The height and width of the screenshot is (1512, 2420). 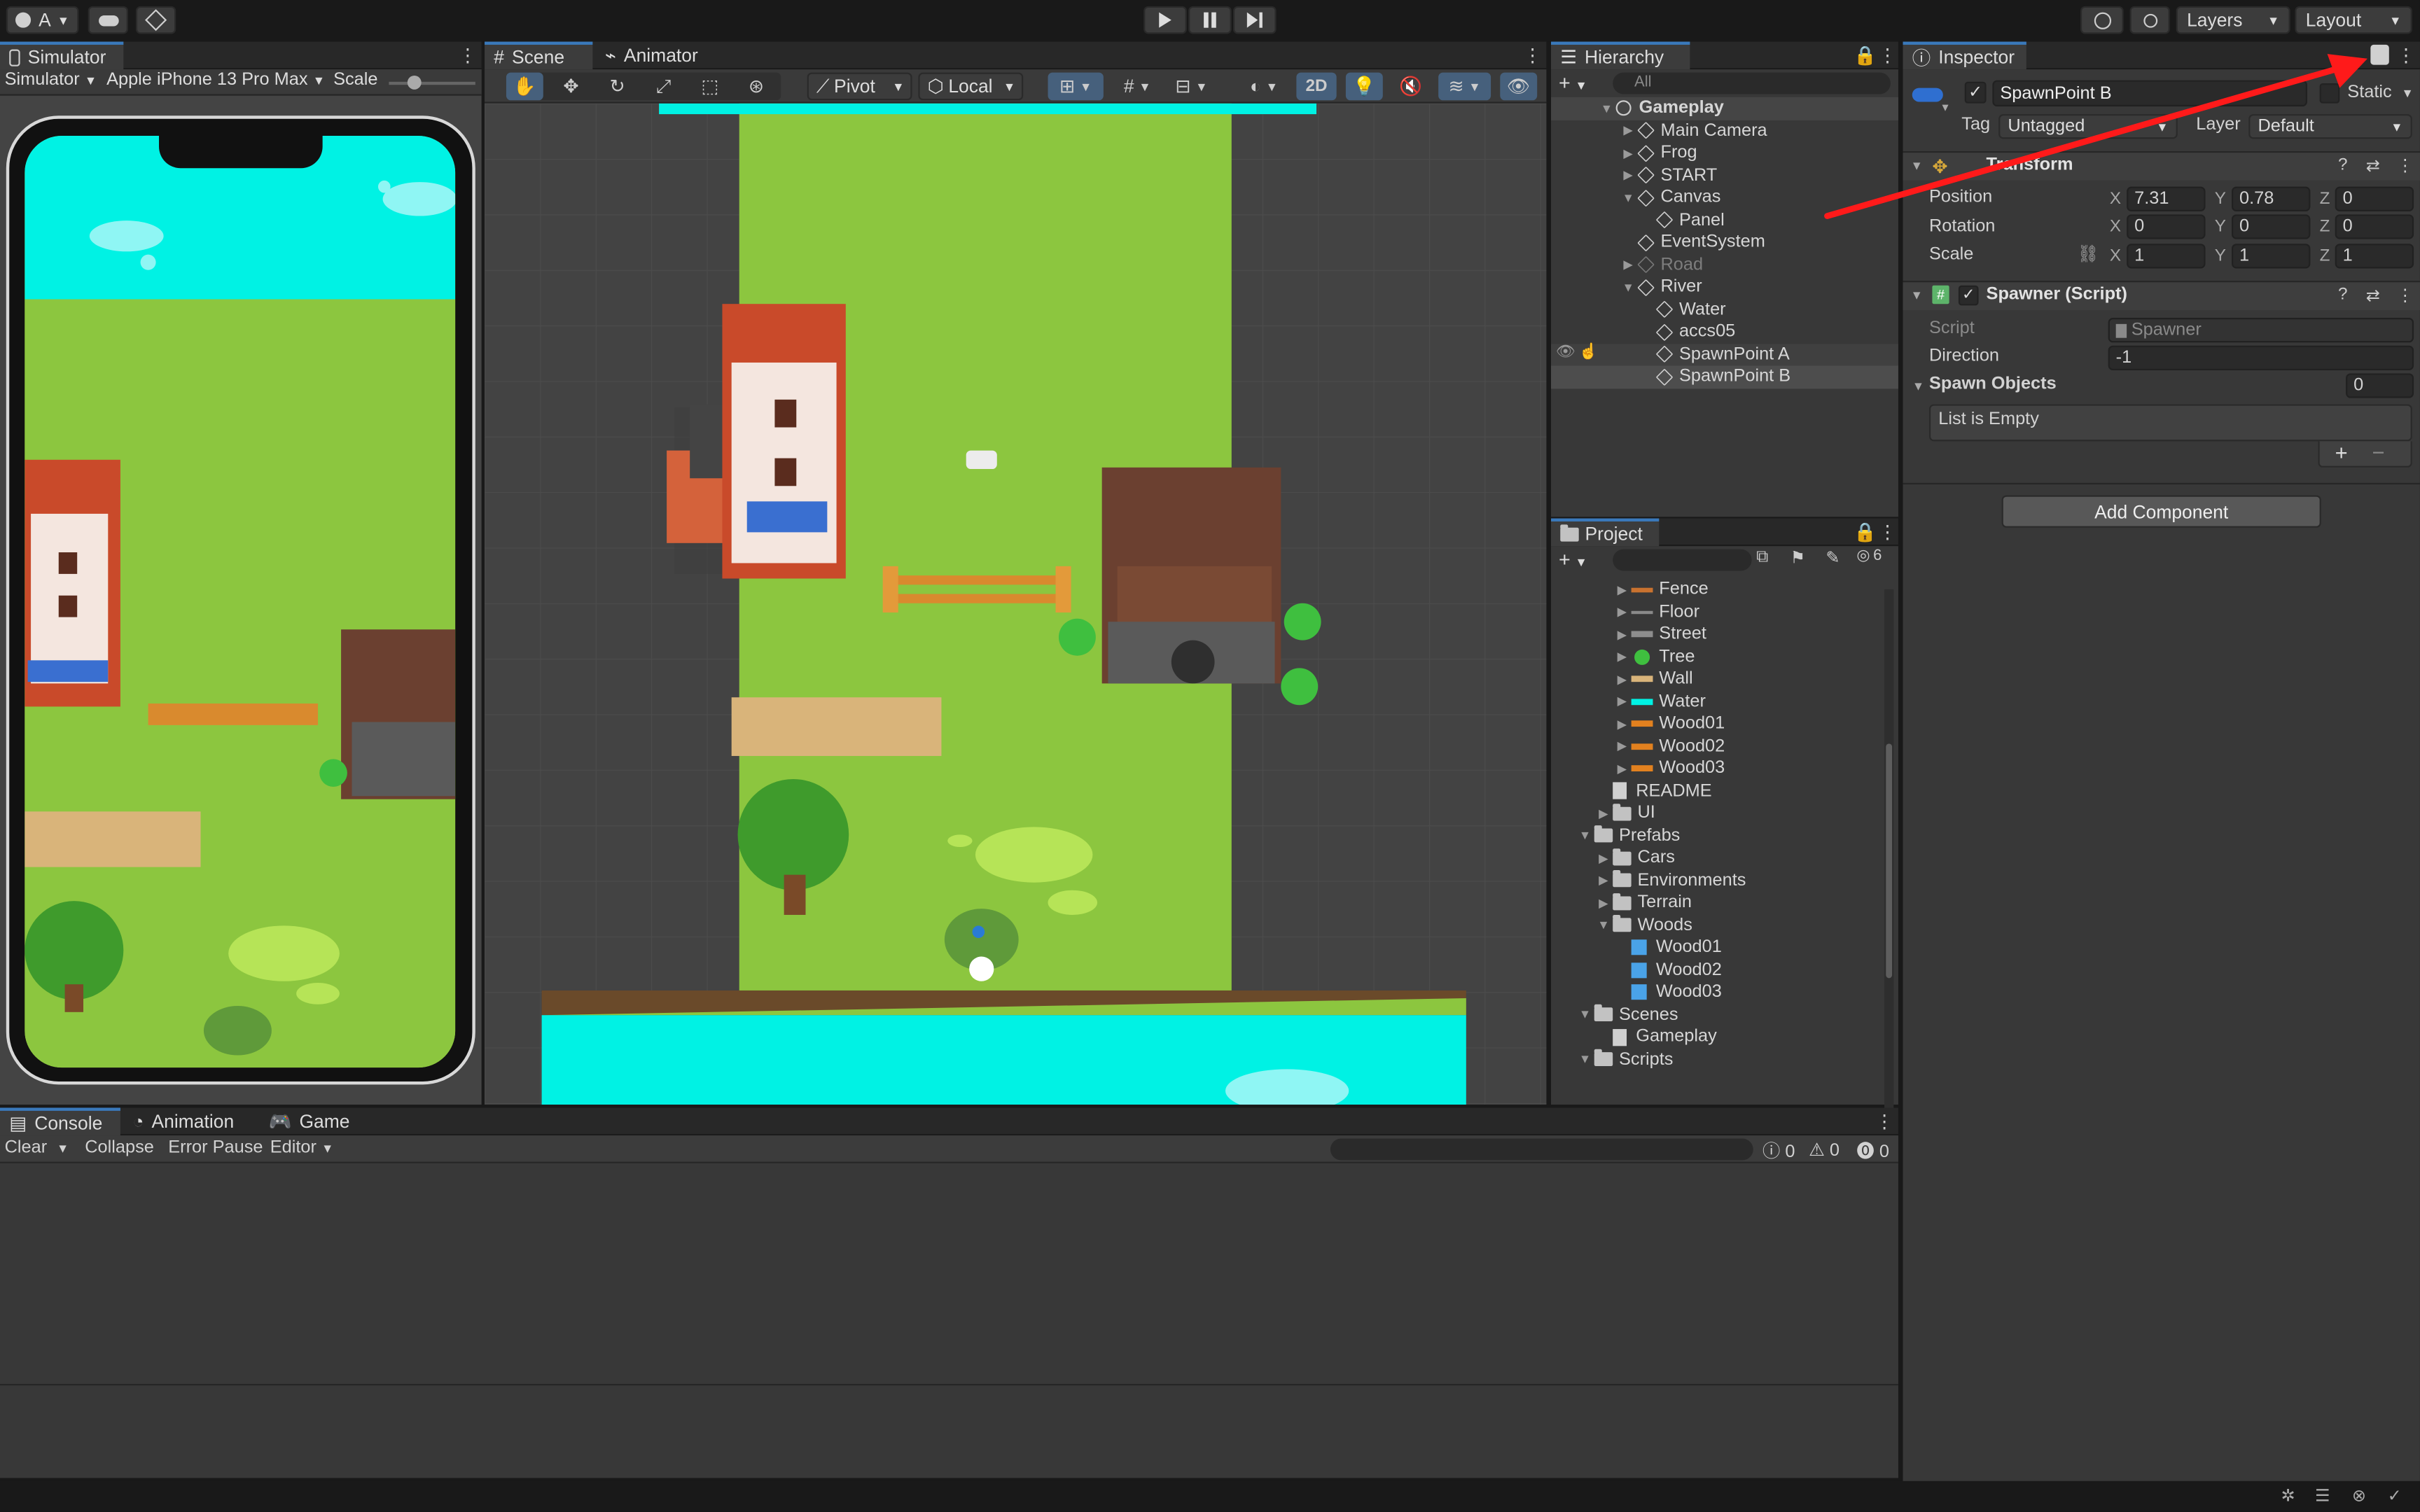 I want to click on rect-tool-icon: ⬚, so click(x=709, y=87).